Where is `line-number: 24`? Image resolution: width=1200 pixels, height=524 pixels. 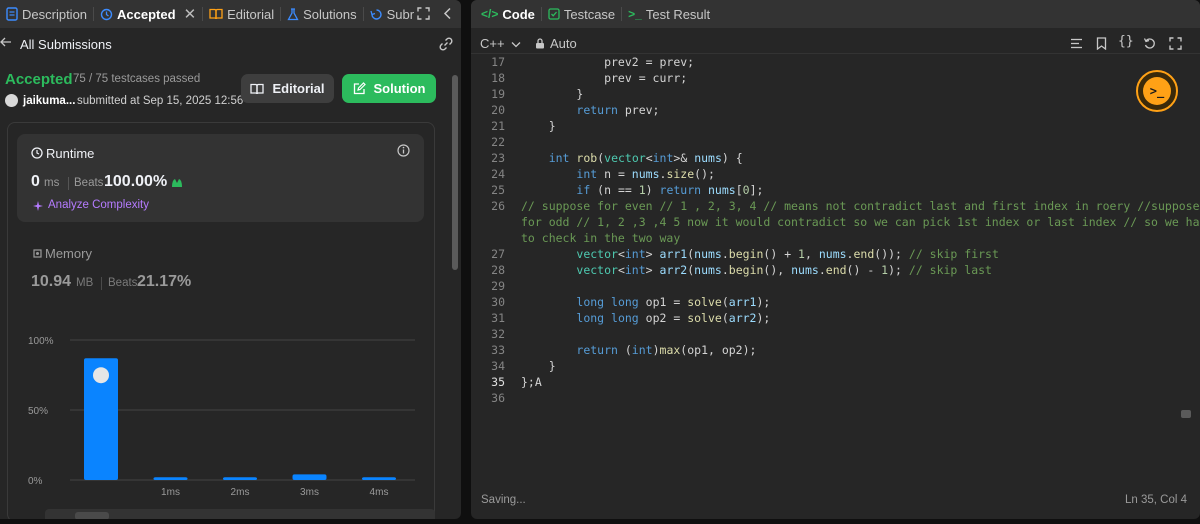 line-number: 24 is located at coordinates (498, 174).